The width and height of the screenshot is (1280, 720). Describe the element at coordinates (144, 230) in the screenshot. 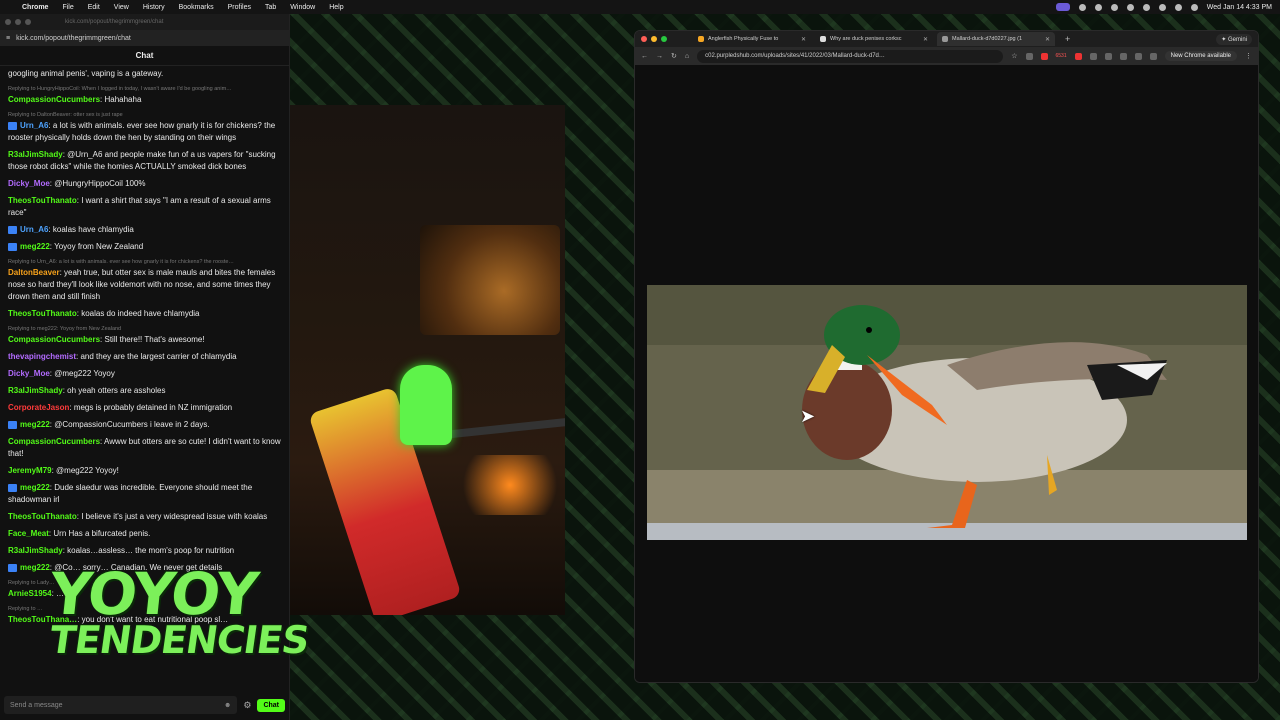

I see `chat-message: Urn_A6: koalas have chlamydia` at that location.